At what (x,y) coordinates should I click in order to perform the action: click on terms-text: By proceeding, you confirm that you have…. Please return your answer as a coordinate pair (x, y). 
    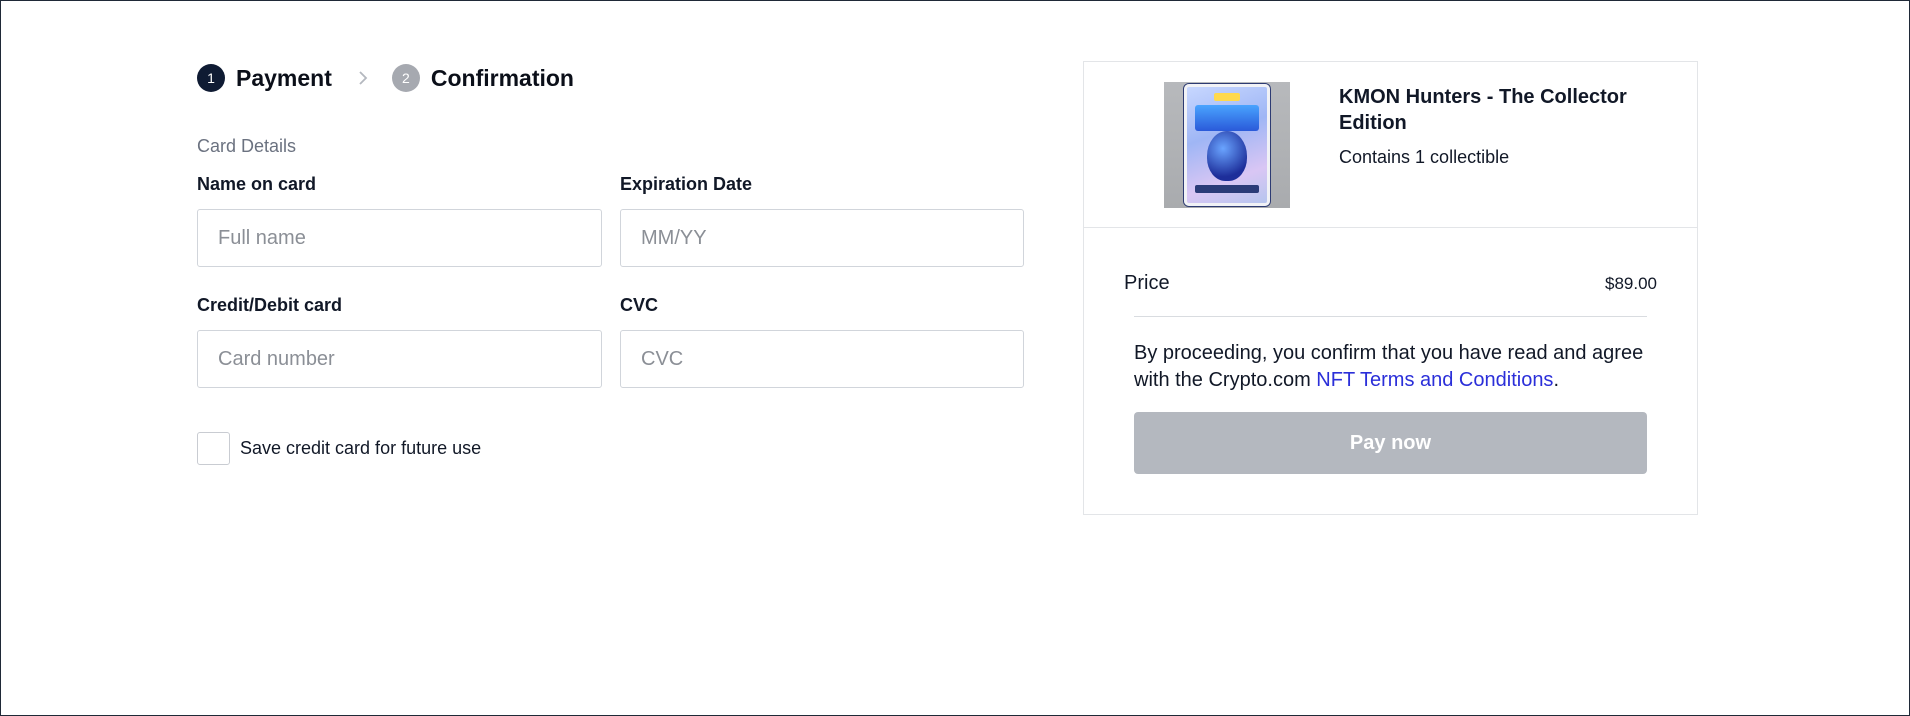
    Looking at the image, I should click on (1394, 367).